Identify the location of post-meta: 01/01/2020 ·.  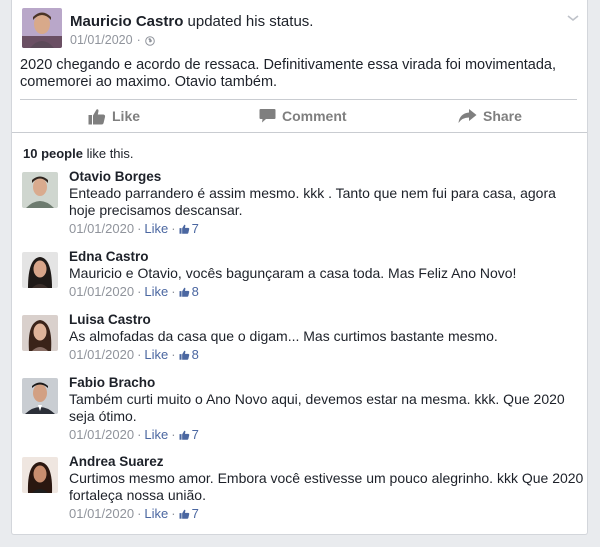
(112, 40).